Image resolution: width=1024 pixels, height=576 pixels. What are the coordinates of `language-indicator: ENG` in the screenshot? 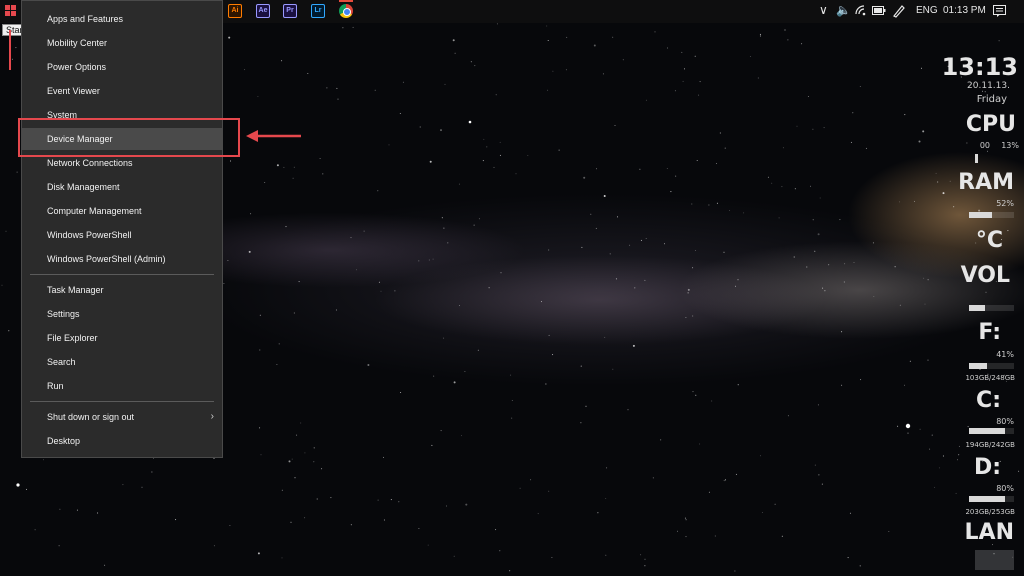 It's located at (927, 10).